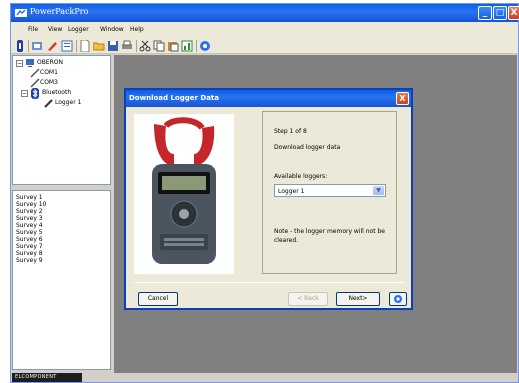  Describe the element at coordinates (500, 13) in the screenshot. I see `maximize-button: □` at that location.